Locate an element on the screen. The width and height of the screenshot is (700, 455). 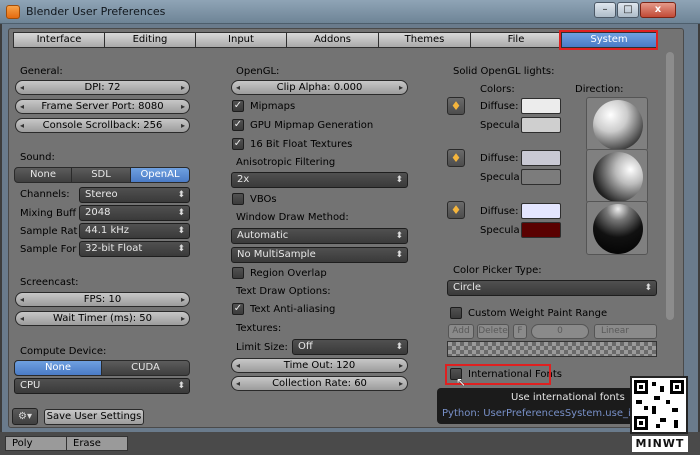
tab-interface: Interface is located at coordinates (59, 40).